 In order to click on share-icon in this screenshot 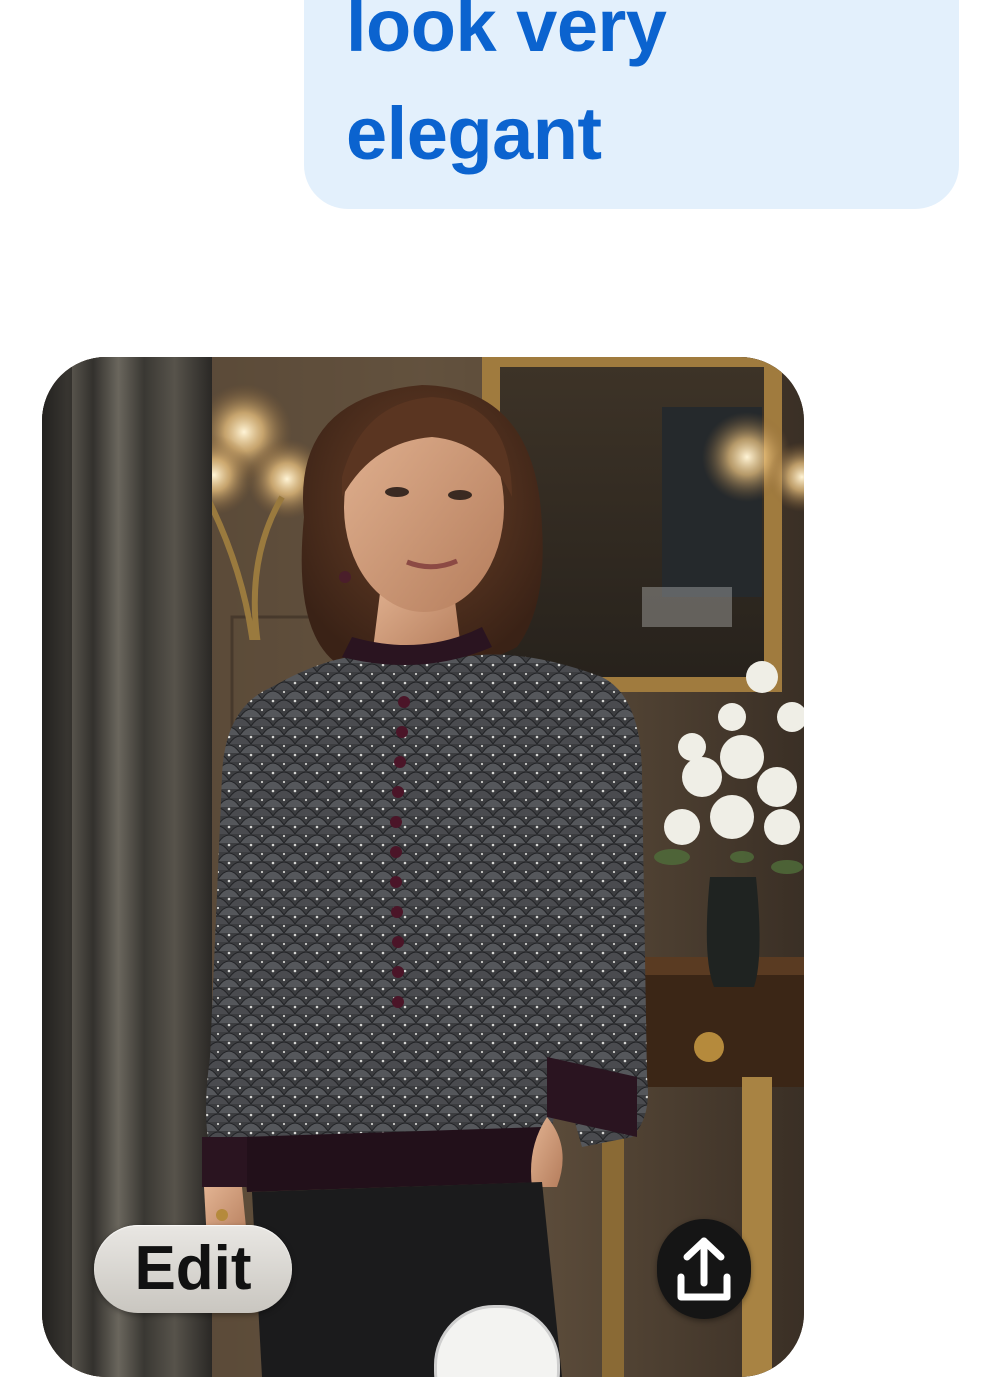, I will do `click(704, 1269)`.